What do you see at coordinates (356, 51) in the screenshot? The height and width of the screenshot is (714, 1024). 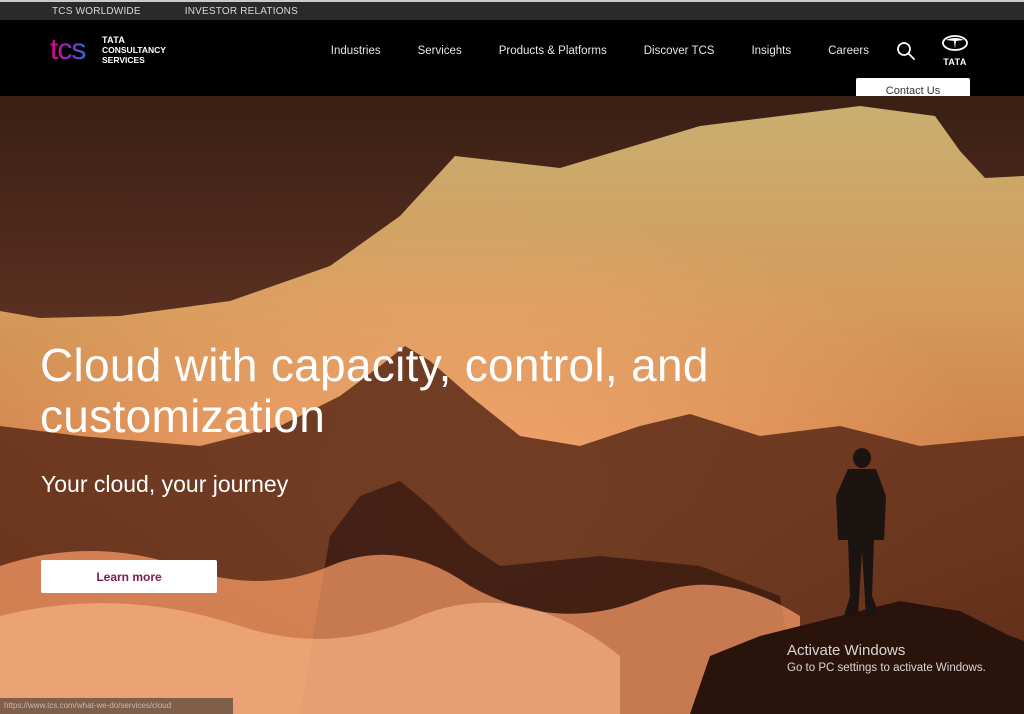 I see `nav-industries: Industries` at bounding box center [356, 51].